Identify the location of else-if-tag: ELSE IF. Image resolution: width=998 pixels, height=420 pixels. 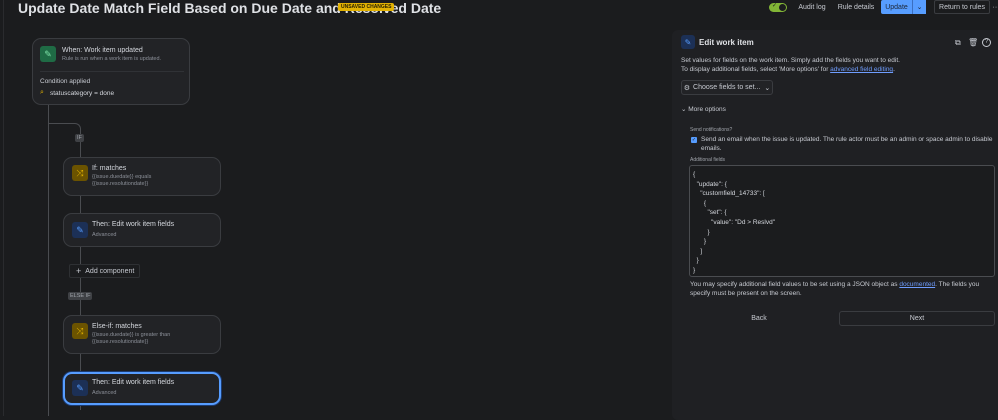
(80, 296).